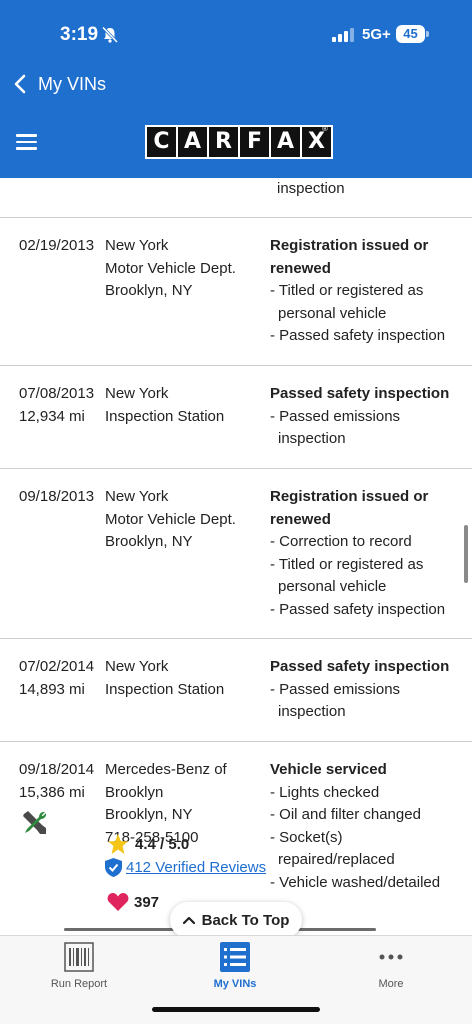 This screenshot has width=472, height=1024. What do you see at coordinates (79, 957) in the screenshot?
I see `barcode-icon` at bounding box center [79, 957].